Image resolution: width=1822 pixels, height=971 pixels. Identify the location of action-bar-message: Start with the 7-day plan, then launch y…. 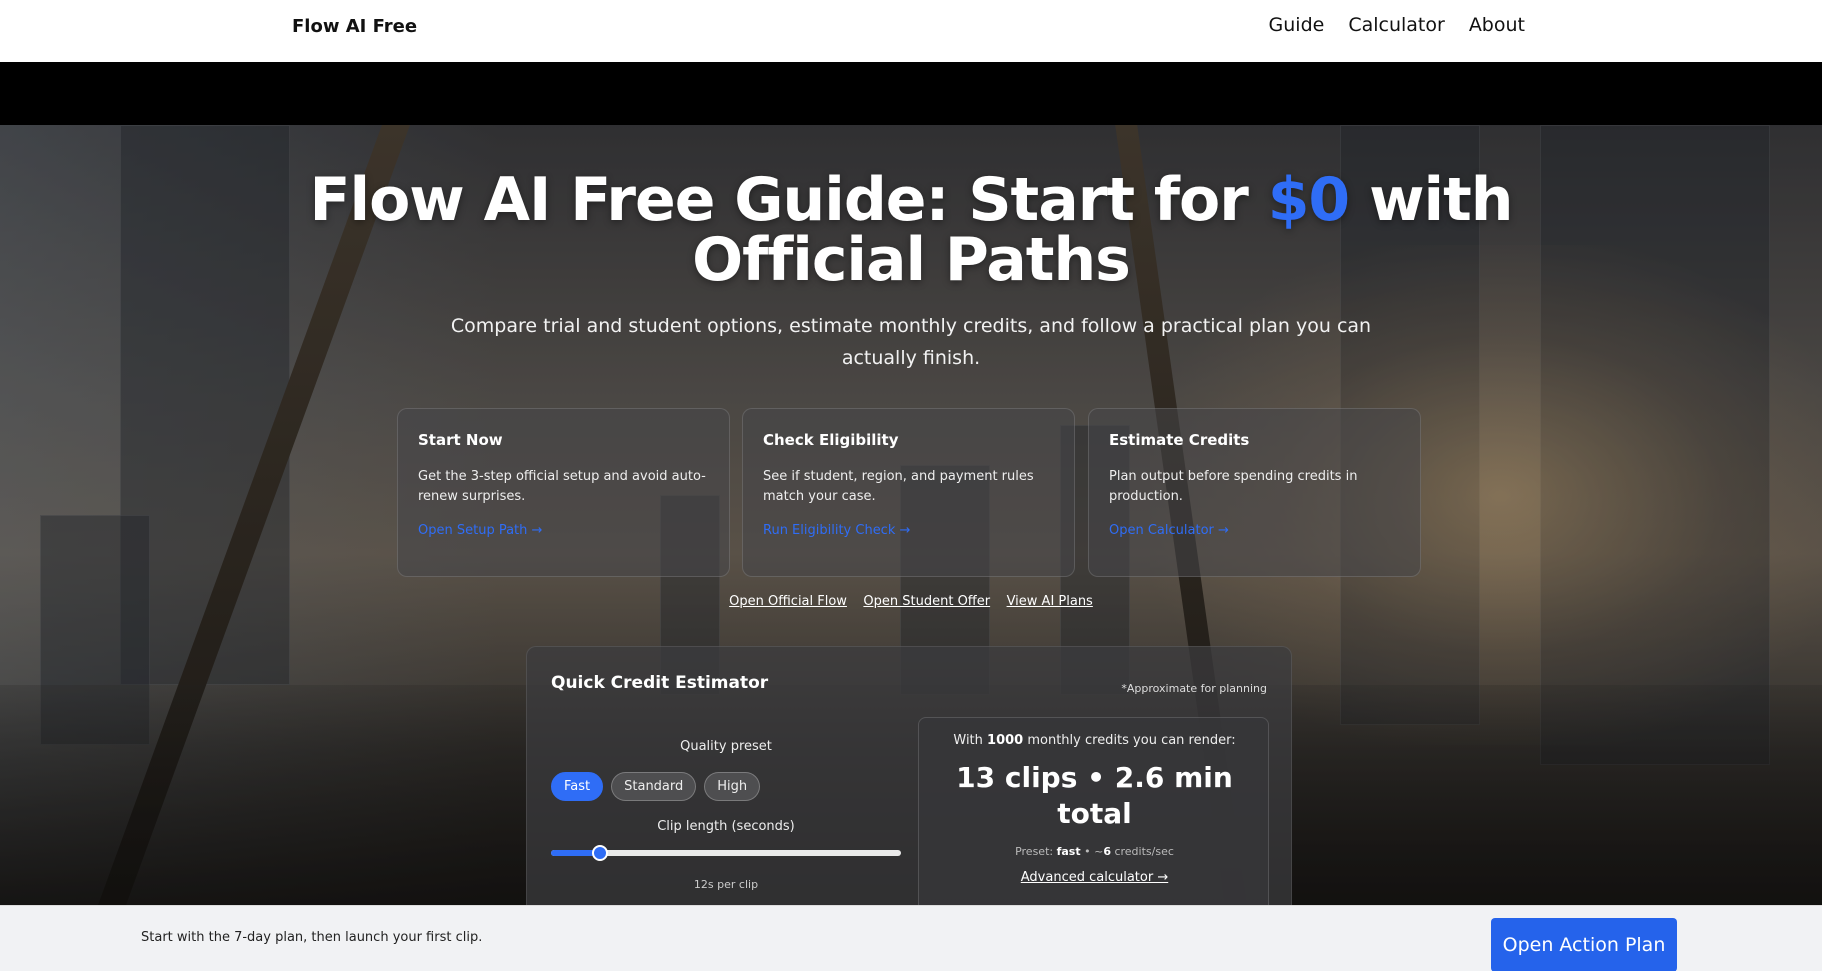
(312, 937).